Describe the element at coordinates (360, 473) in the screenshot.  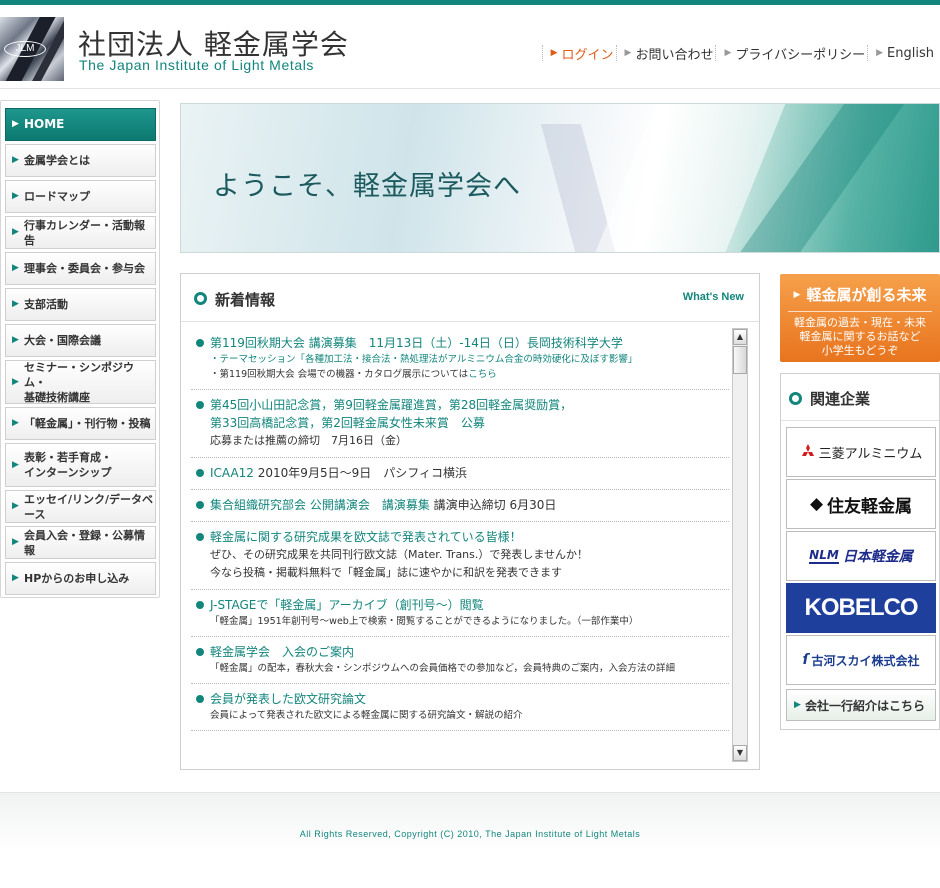
I see `news-item-title-rest: 2010年9月5日～9日 パシフィコ横浜` at that location.